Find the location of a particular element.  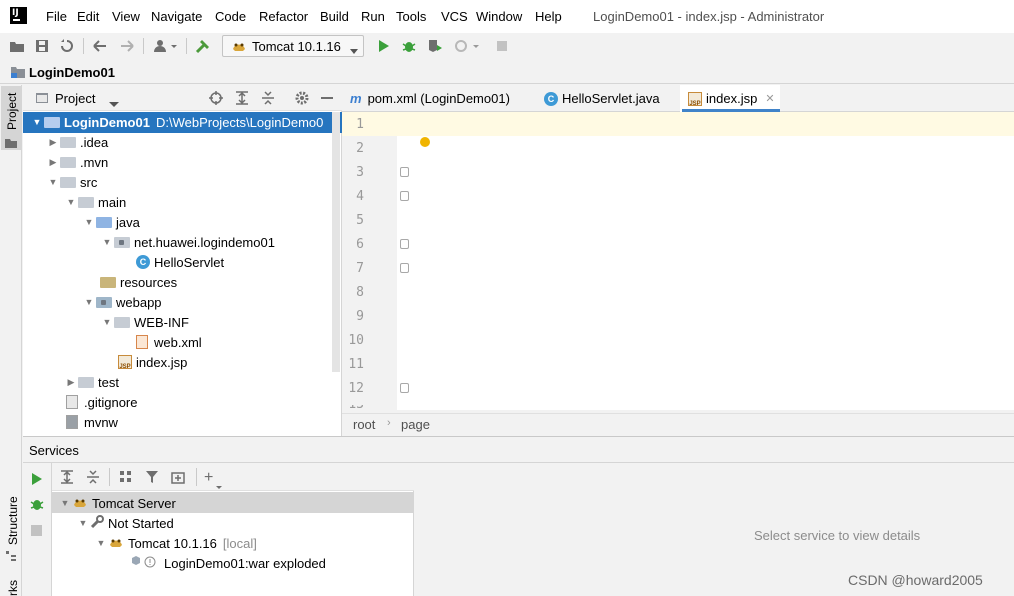

tree-item-mvn: ▶ .mvn is located at coordinates (77, 162).